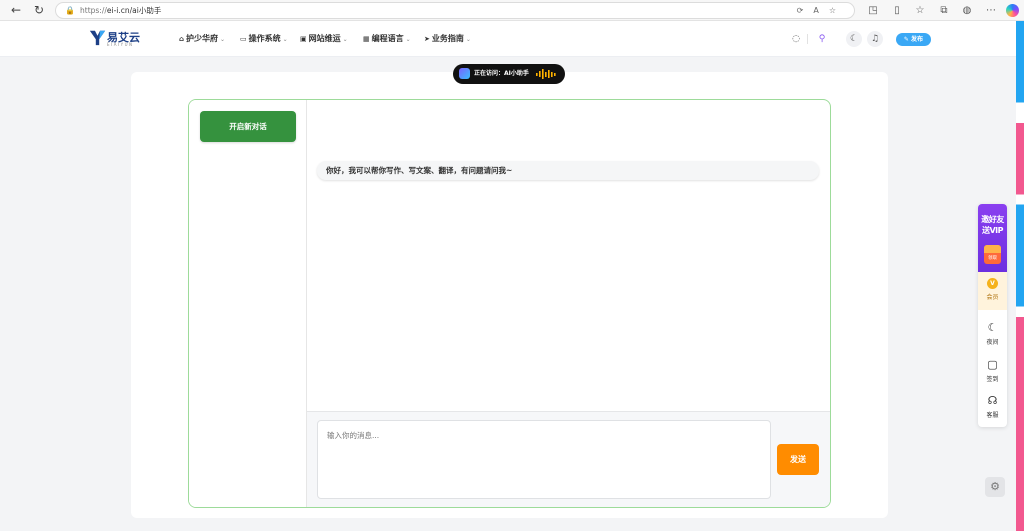  I want to click on extension-icon: ◳, so click(873, 10).